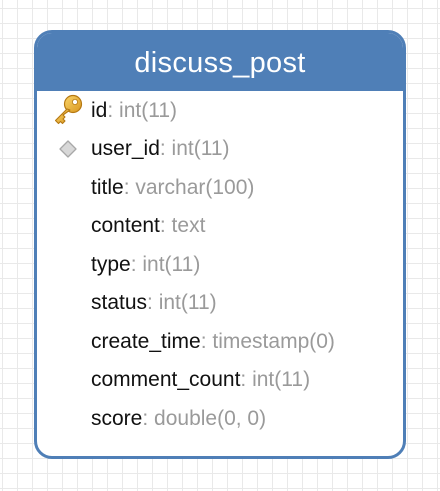 Image resolution: width=440 pixels, height=491 pixels. What do you see at coordinates (220, 110) in the screenshot?
I see `column-row-id: id: int(11)` at bounding box center [220, 110].